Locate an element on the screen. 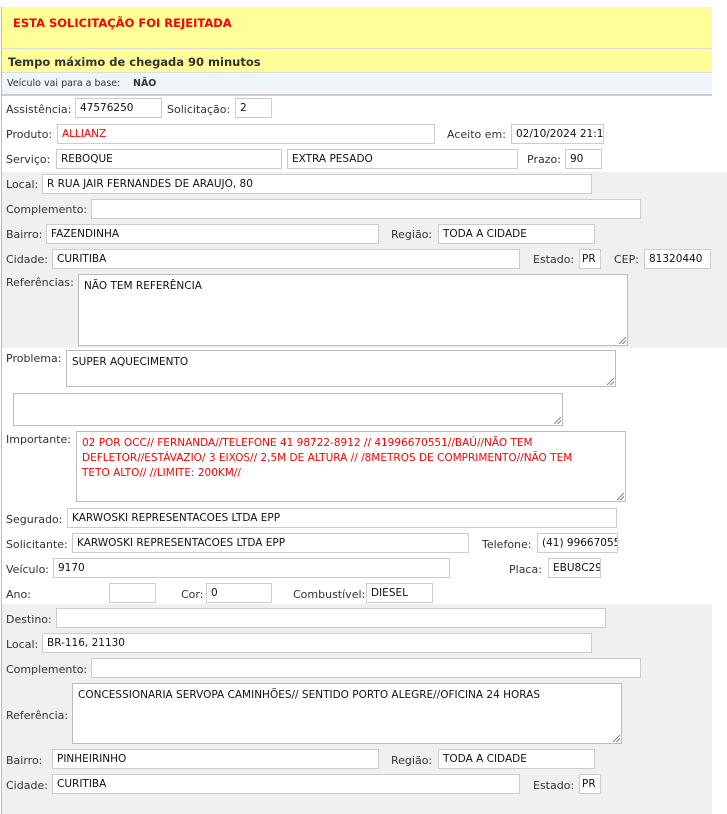  rejected-text: ESTA SOLICITAÇÃO FOI REJEITADA is located at coordinates (122, 23).